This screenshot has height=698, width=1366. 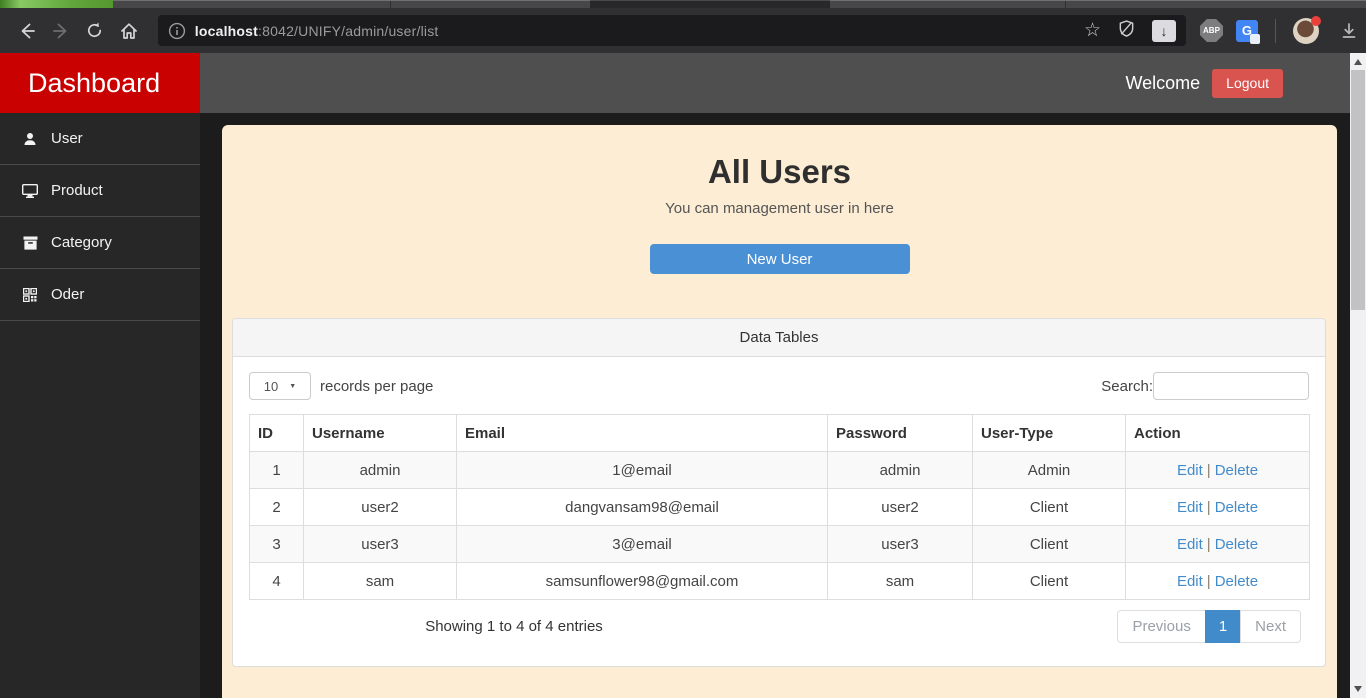 What do you see at coordinates (1282, 31) in the screenshot?
I see `extension-cluster: ABP G` at bounding box center [1282, 31].